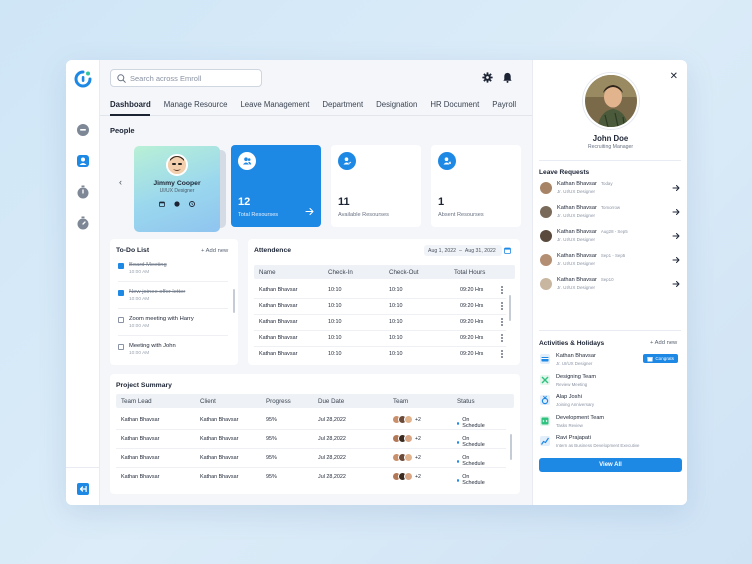 Image resolution: width=752 pixels, height=564 pixels. What do you see at coordinates (83, 489) in the screenshot?
I see `logout-icon` at bounding box center [83, 489].